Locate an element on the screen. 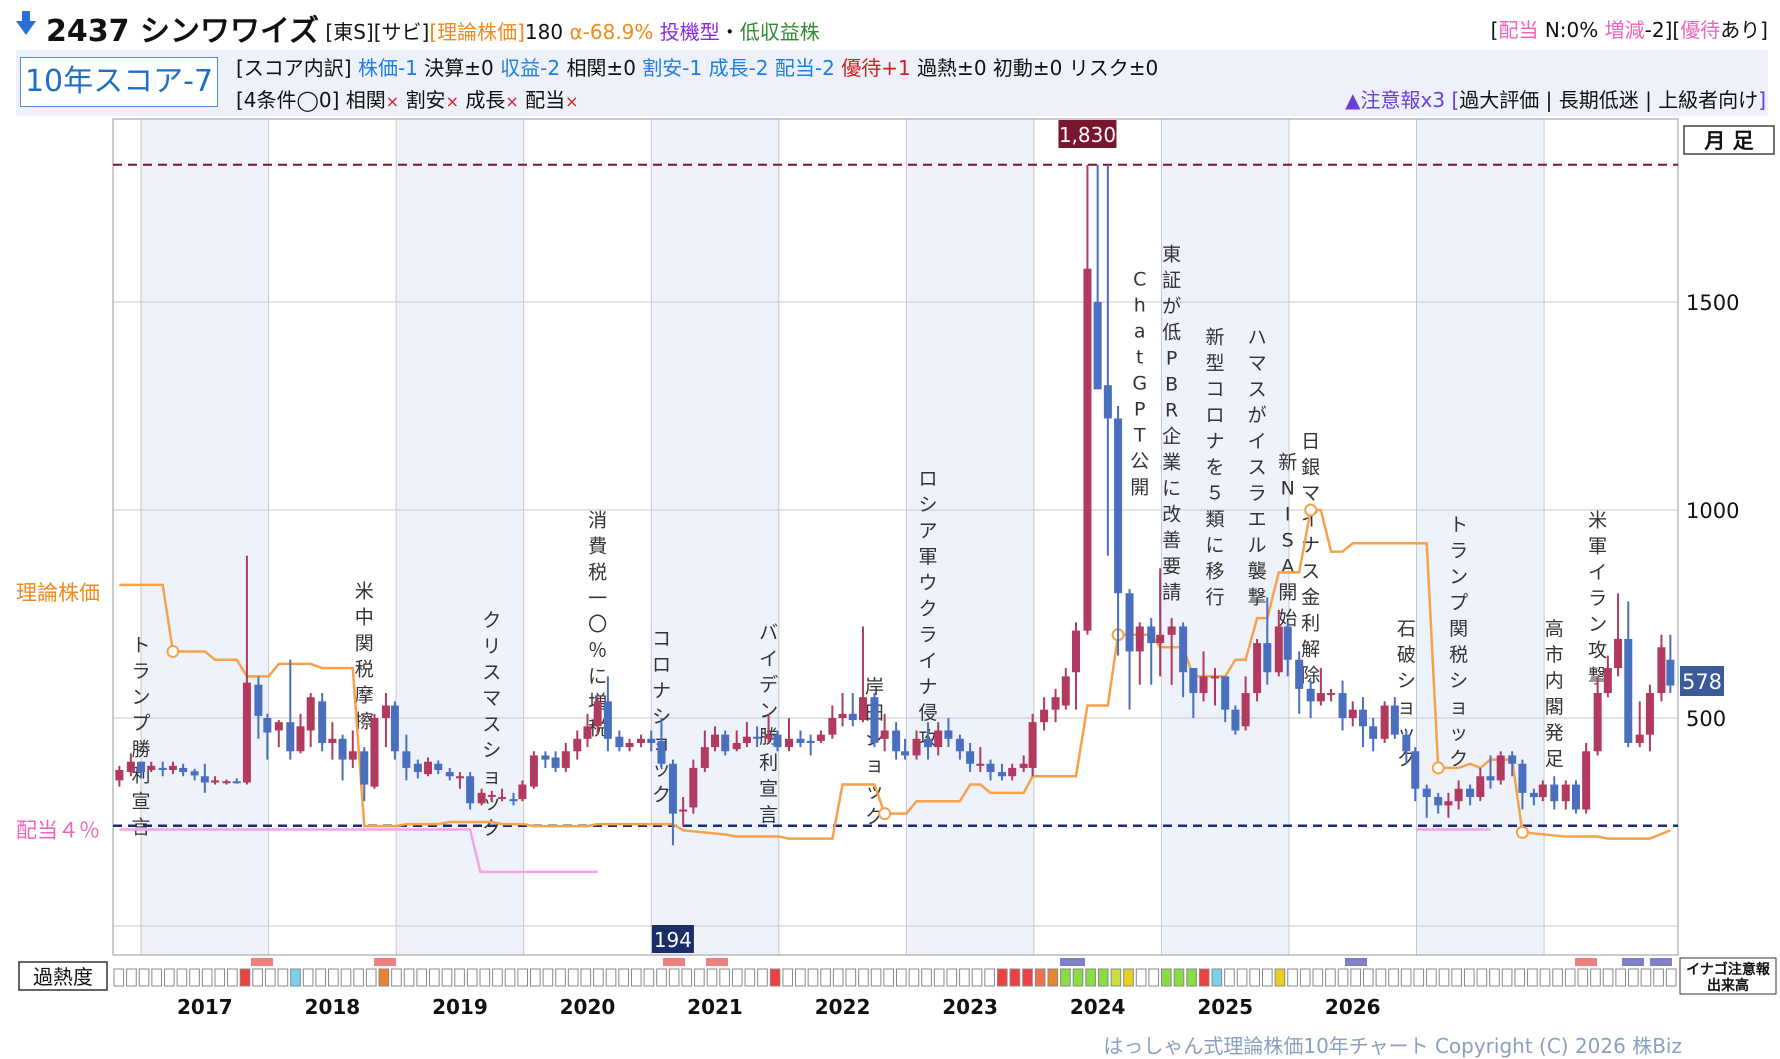 Image resolution: width=1780 pixels, height=1059 pixels. event-char: 米 is located at coordinates (364, 591).